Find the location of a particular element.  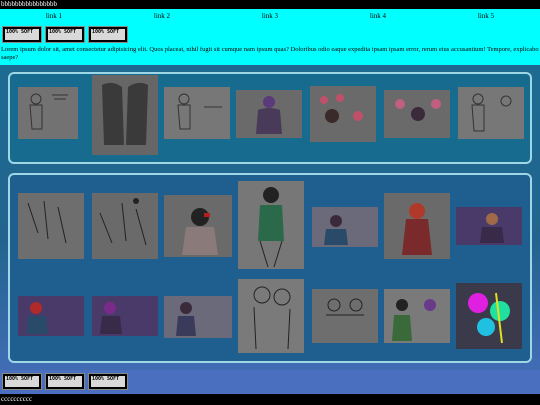

nav-link-1: link 1 is located at coordinates (54, 16).